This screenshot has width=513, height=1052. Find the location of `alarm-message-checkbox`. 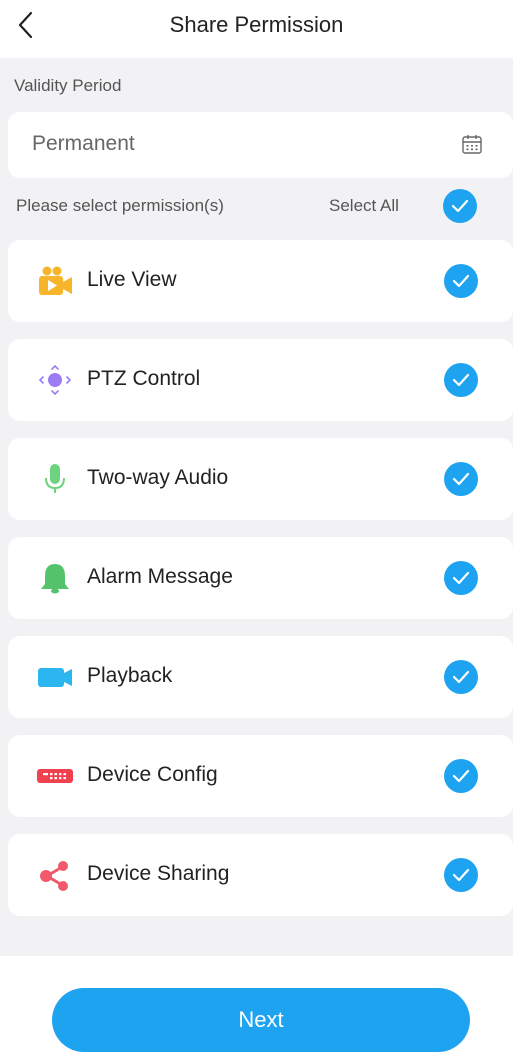

alarm-message-checkbox is located at coordinates (461, 578).